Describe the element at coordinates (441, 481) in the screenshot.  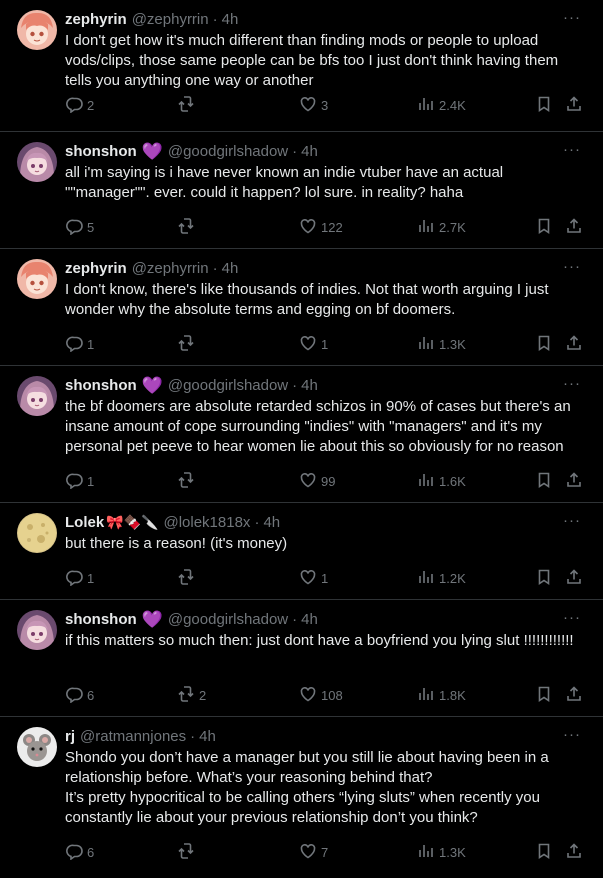
I see `views-button: 1.6K` at that location.